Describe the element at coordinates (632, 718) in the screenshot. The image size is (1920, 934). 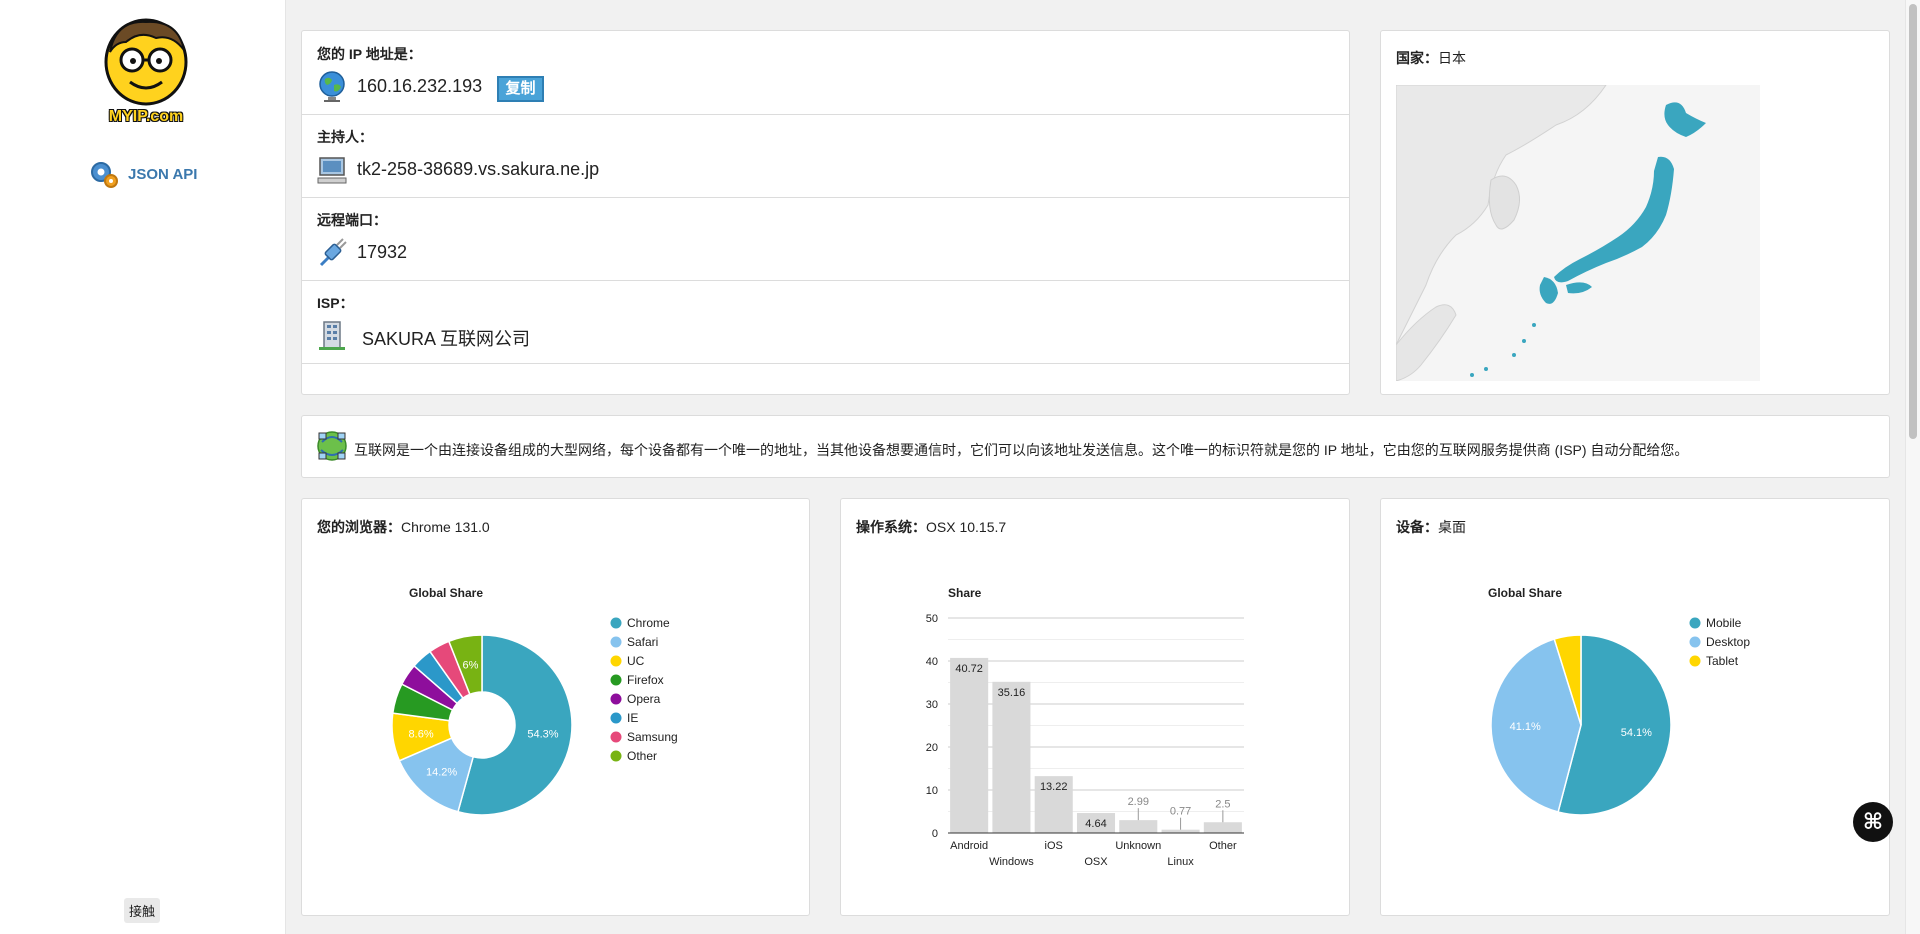
I see `legend-label-ie: IE` at that location.